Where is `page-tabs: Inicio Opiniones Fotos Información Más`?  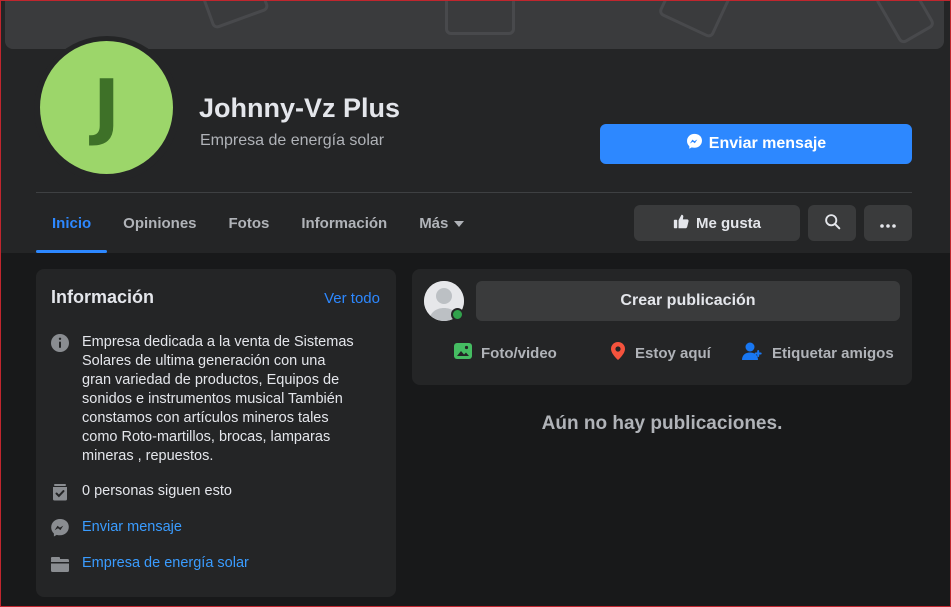
page-tabs: Inicio Opiniones Fotos Información Más is located at coordinates (258, 223).